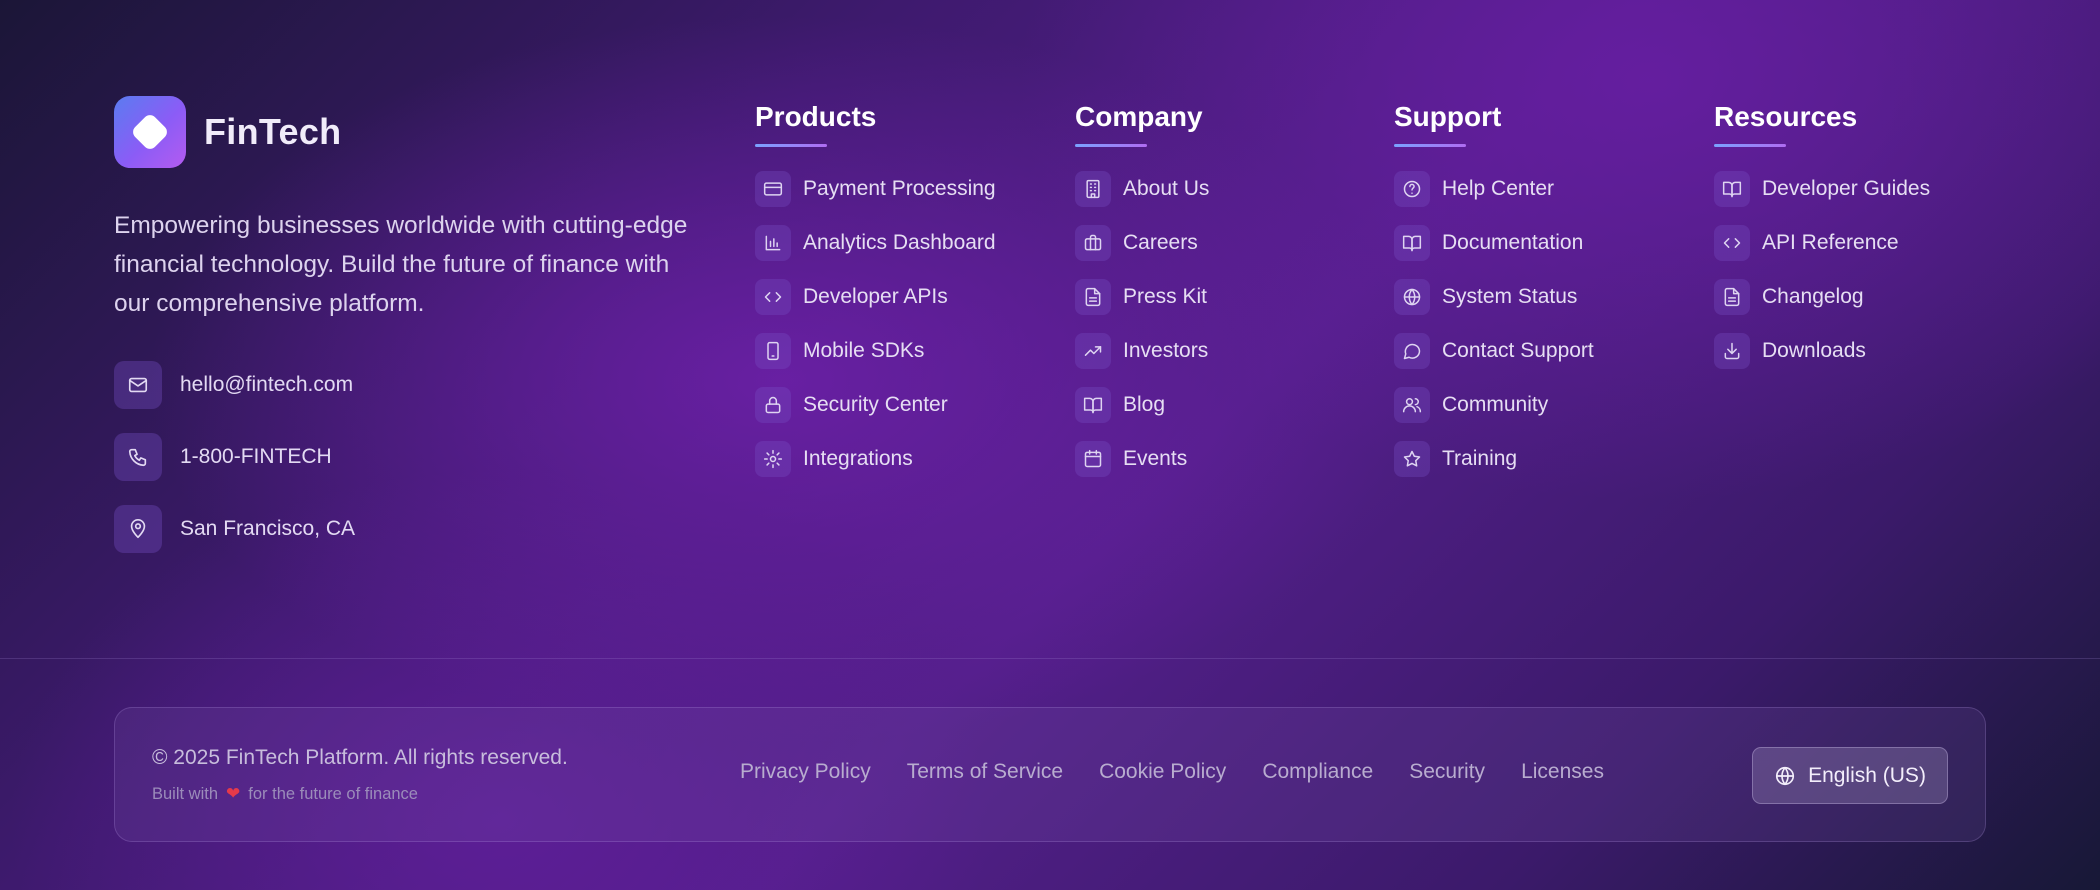 This screenshot has width=2100, height=890. I want to click on licenses-link: Licenses, so click(1562, 772).